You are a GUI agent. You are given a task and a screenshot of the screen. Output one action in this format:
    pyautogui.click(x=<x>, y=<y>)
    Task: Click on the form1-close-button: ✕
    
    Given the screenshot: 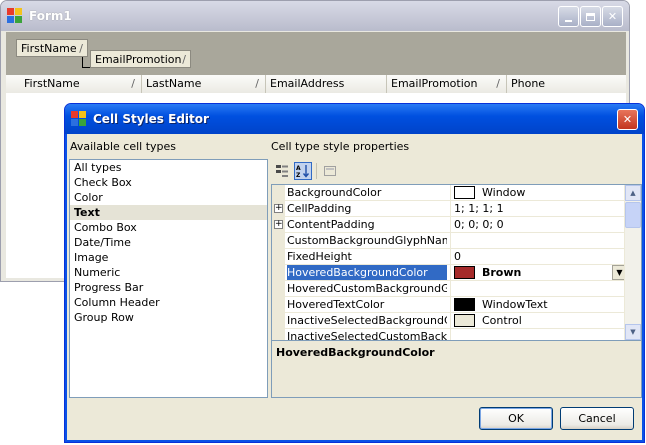 What is the action you would take?
    pyautogui.click(x=612, y=16)
    